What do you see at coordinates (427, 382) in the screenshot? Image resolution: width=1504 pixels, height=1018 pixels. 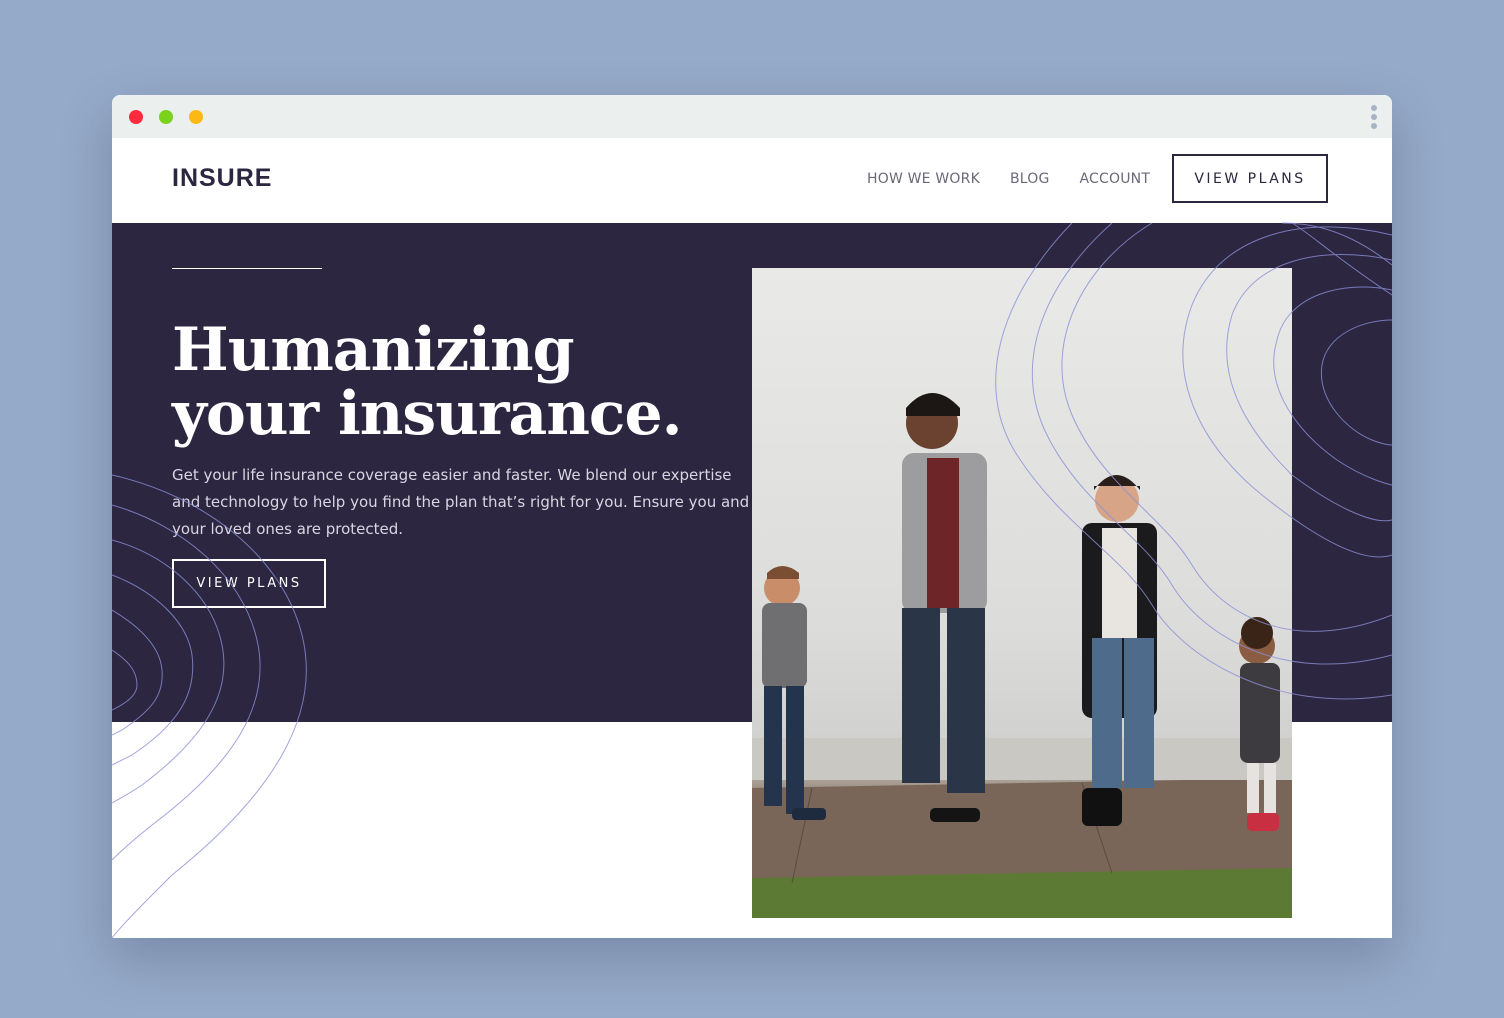 I see `hero-title: Humanizing your insurance.` at bounding box center [427, 382].